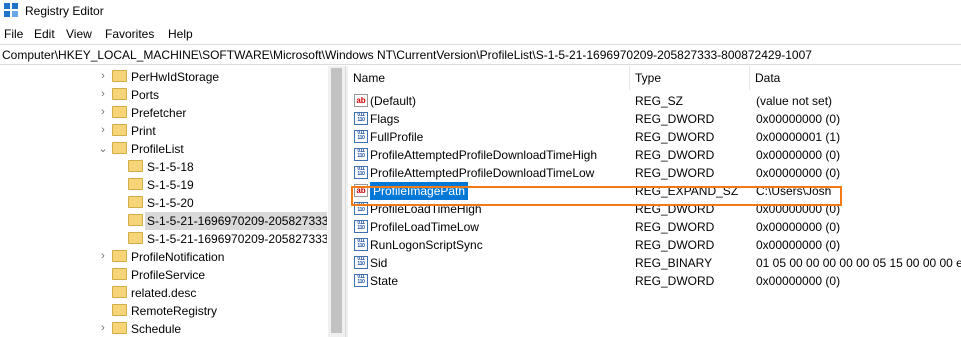 This screenshot has width=961, height=337. Describe the element at coordinates (157, 149) in the screenshot. I see `tree-item-label: ProfileList` at that location.